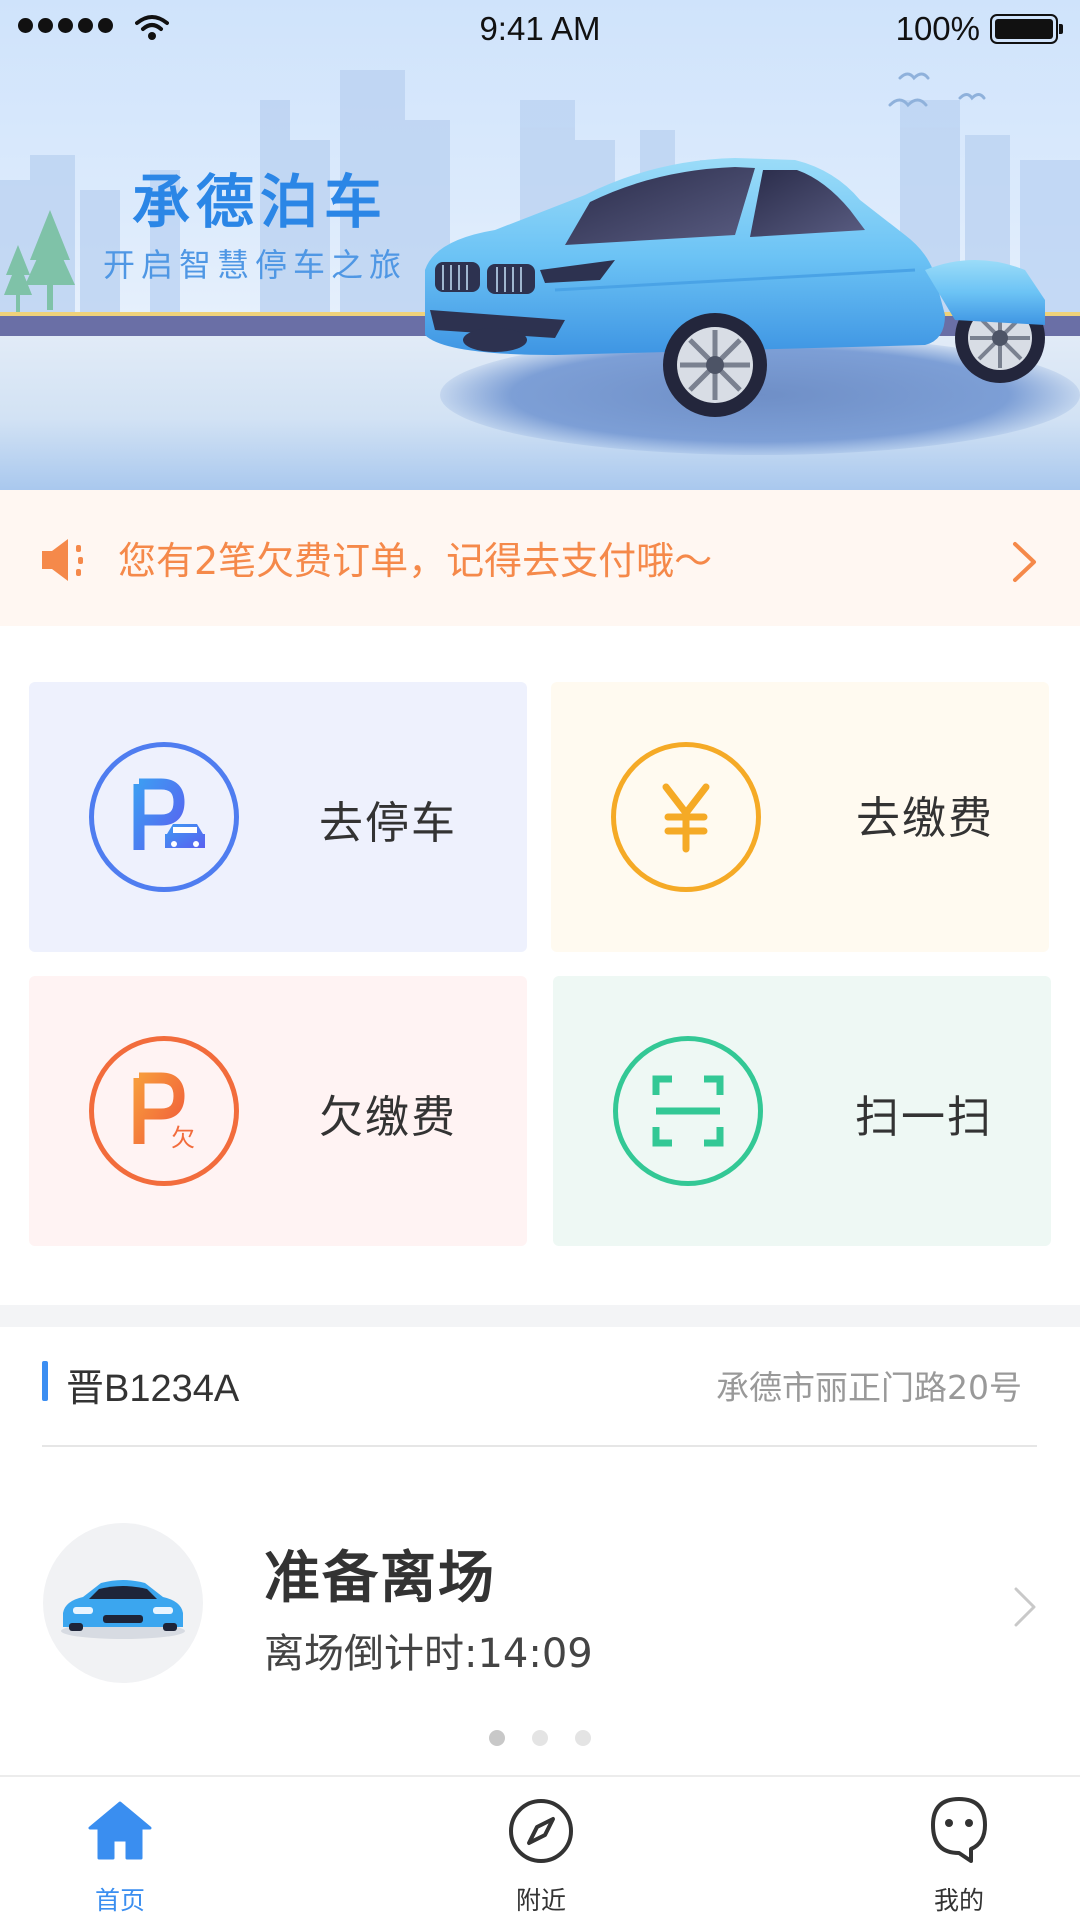 The image size is (1080, 1920). What do you see at coordinates (120, 1830) in the screenshot?
I see `home-icon` at bounding box center [120, 1830].